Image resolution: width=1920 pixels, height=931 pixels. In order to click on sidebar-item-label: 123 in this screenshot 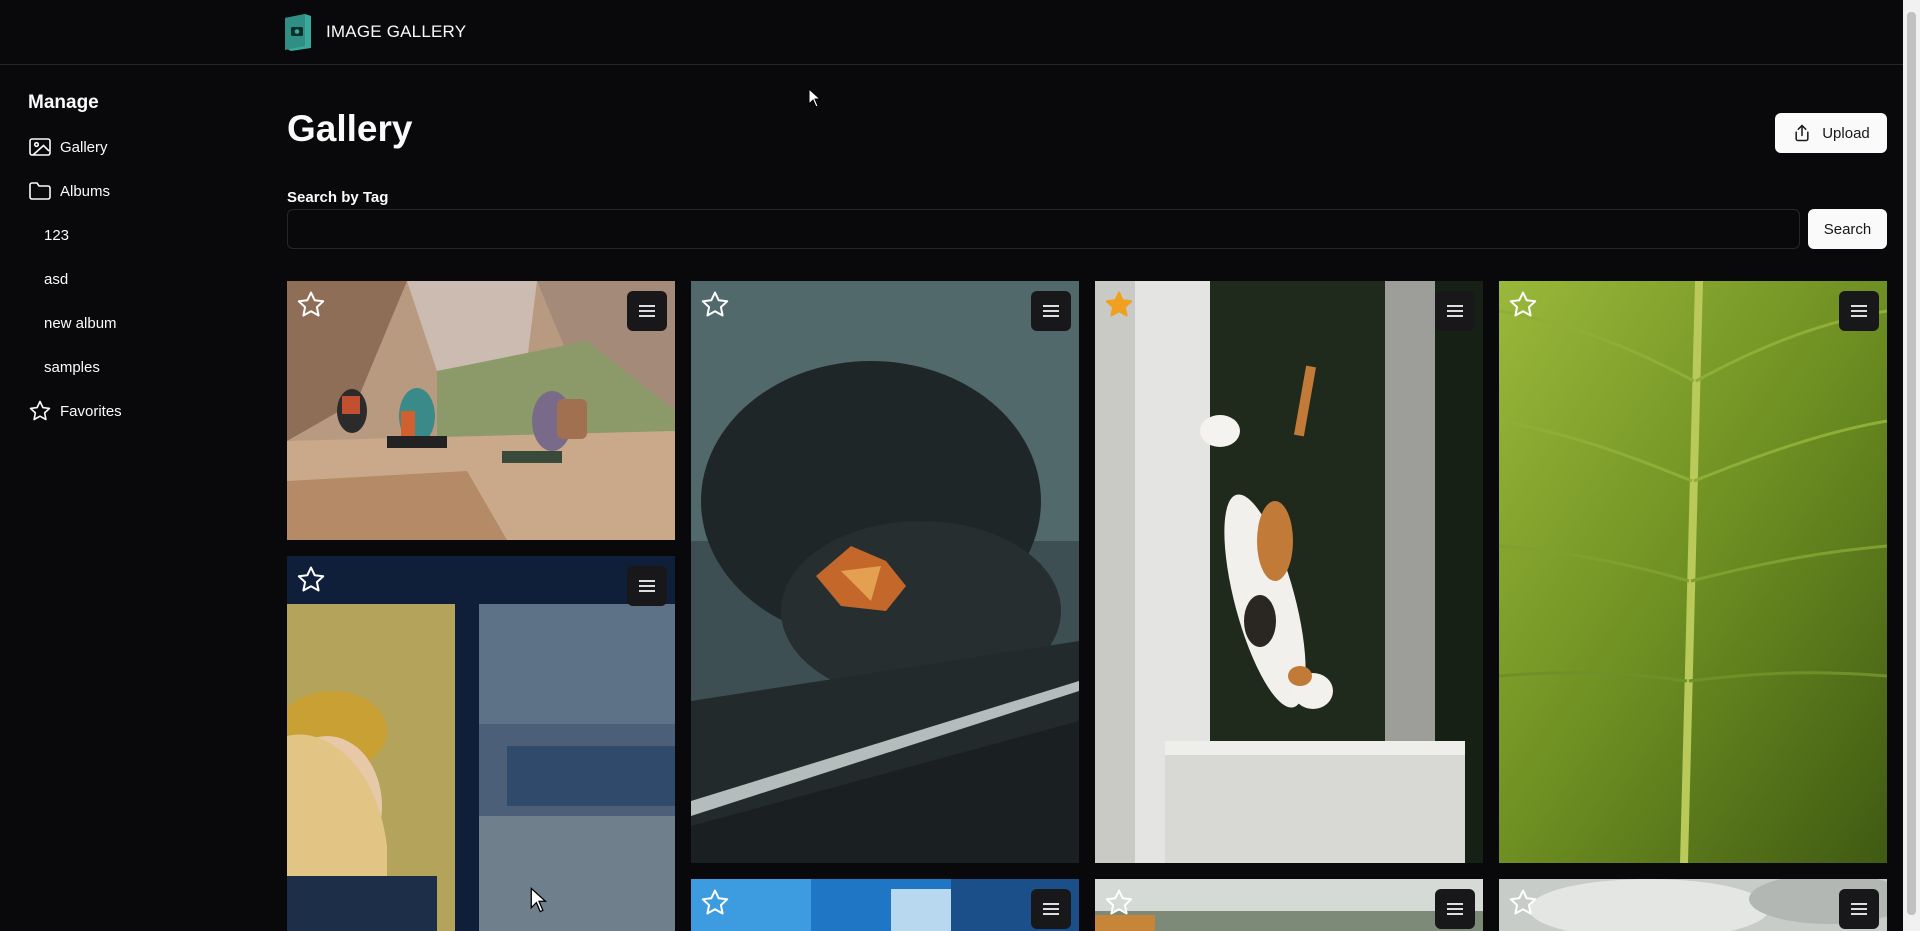, I will do `click(57, 235)`.